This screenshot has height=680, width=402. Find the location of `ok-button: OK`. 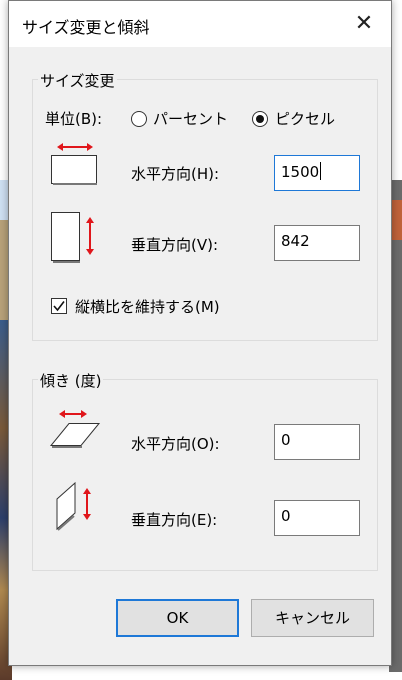

ok-button: OK is located at coordinates (177, 618).